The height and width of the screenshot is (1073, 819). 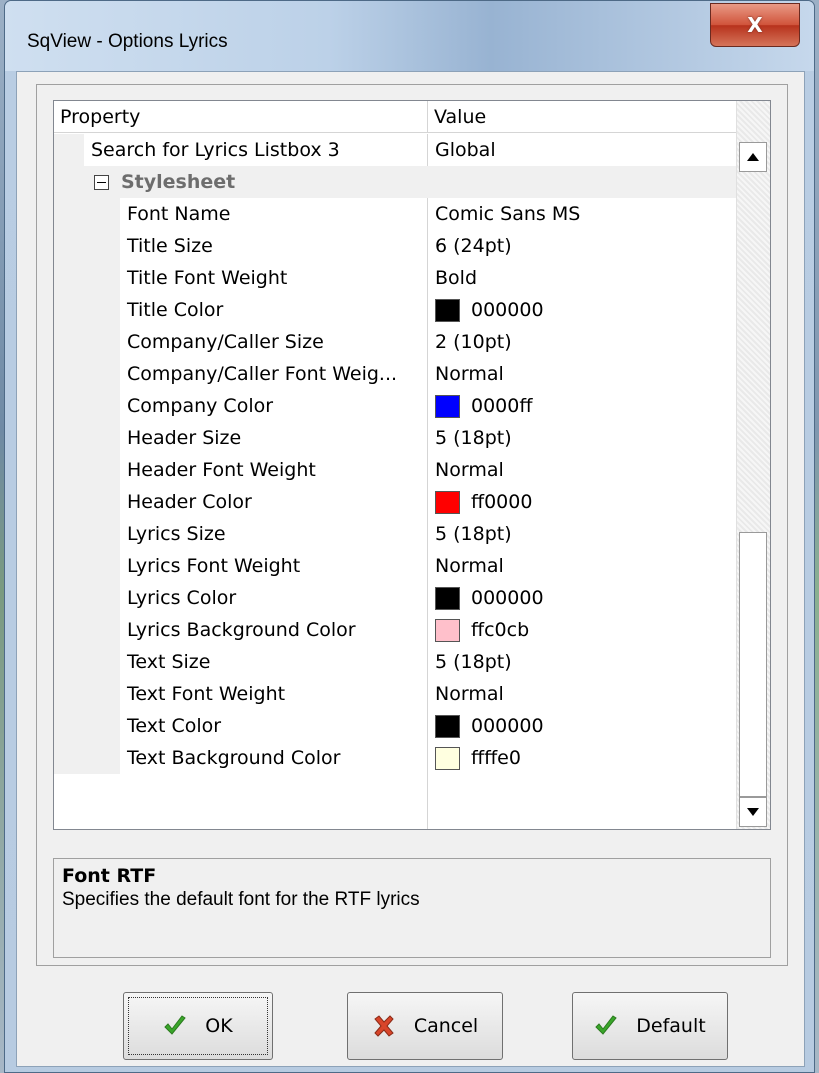 I want to click on close-button: X, so click(x=755, y=25).